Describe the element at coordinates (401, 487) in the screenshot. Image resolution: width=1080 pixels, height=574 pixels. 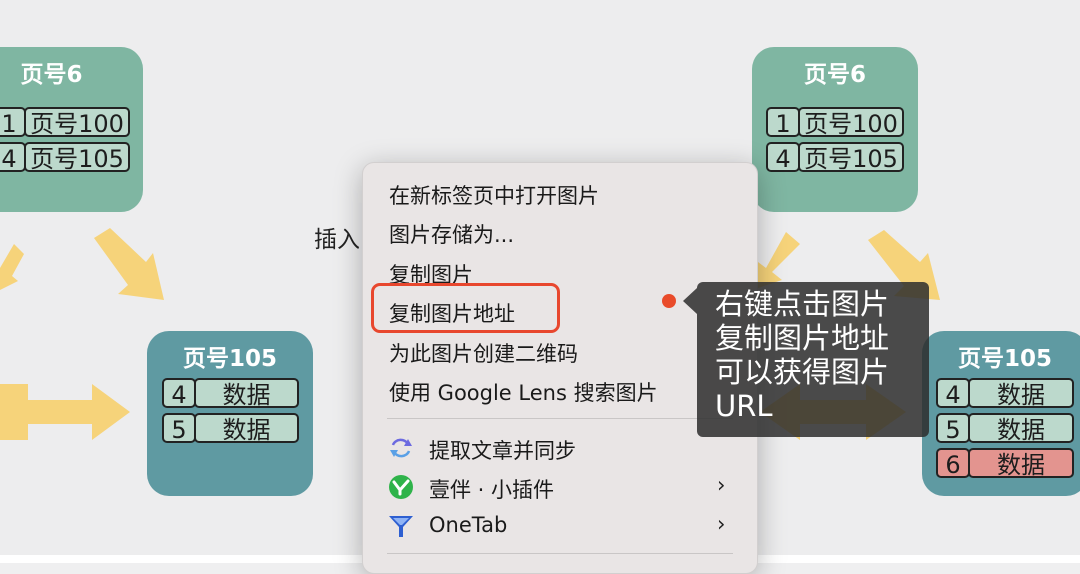
I see `yiban-logo-icon` at that location.